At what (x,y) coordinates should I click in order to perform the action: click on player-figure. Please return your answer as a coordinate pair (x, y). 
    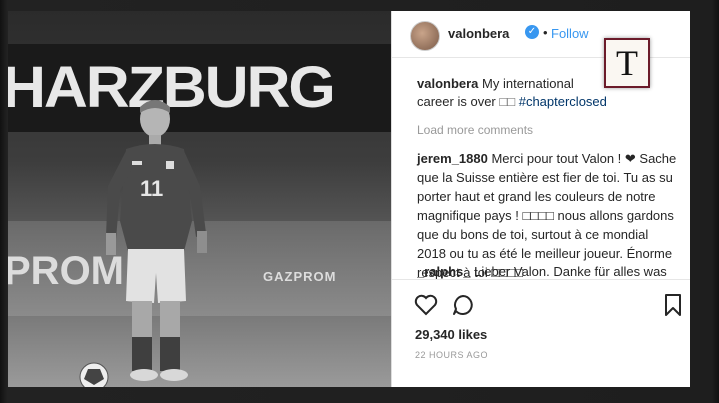
    Looking at the image, I should click on (143, 243).